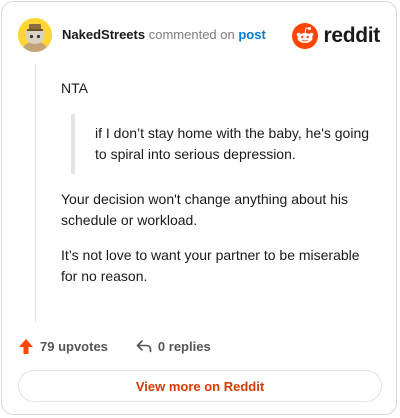 Image resolution: width=400 pixels, height=418 pixels. Describe the element at coordinates (184, 346) in the screenshot. I see `replies-count: 0 replies` at that location.